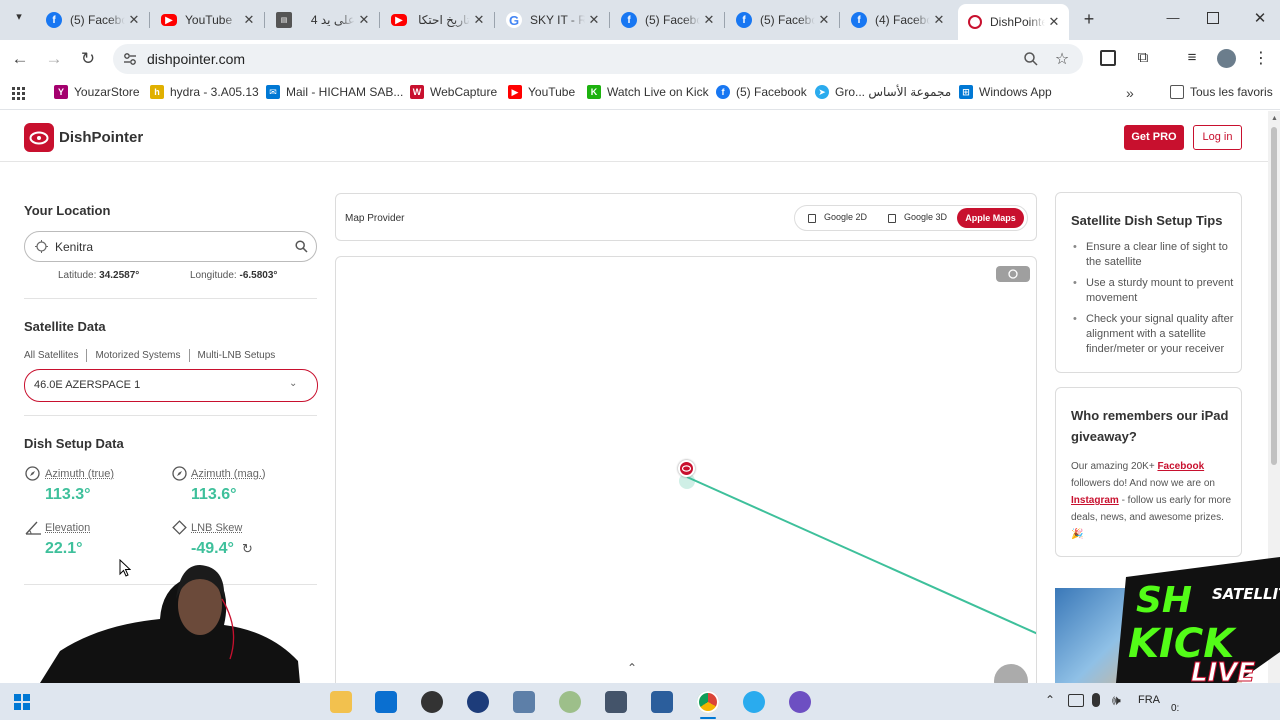 This screenshot has height=720, width=1280. Describe the element at coordinates (892, 218) in the screenshot. I see `lock-icon` at that location.